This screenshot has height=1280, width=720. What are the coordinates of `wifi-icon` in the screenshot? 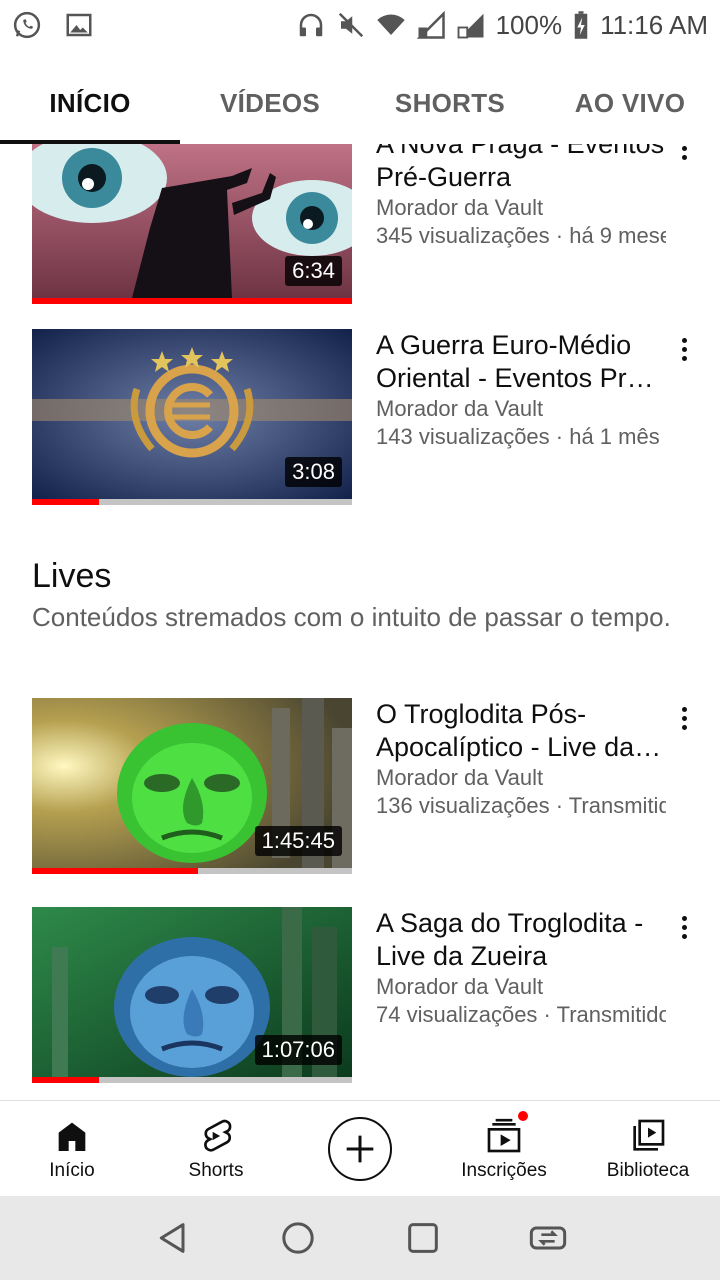 It's located at (391, 25).